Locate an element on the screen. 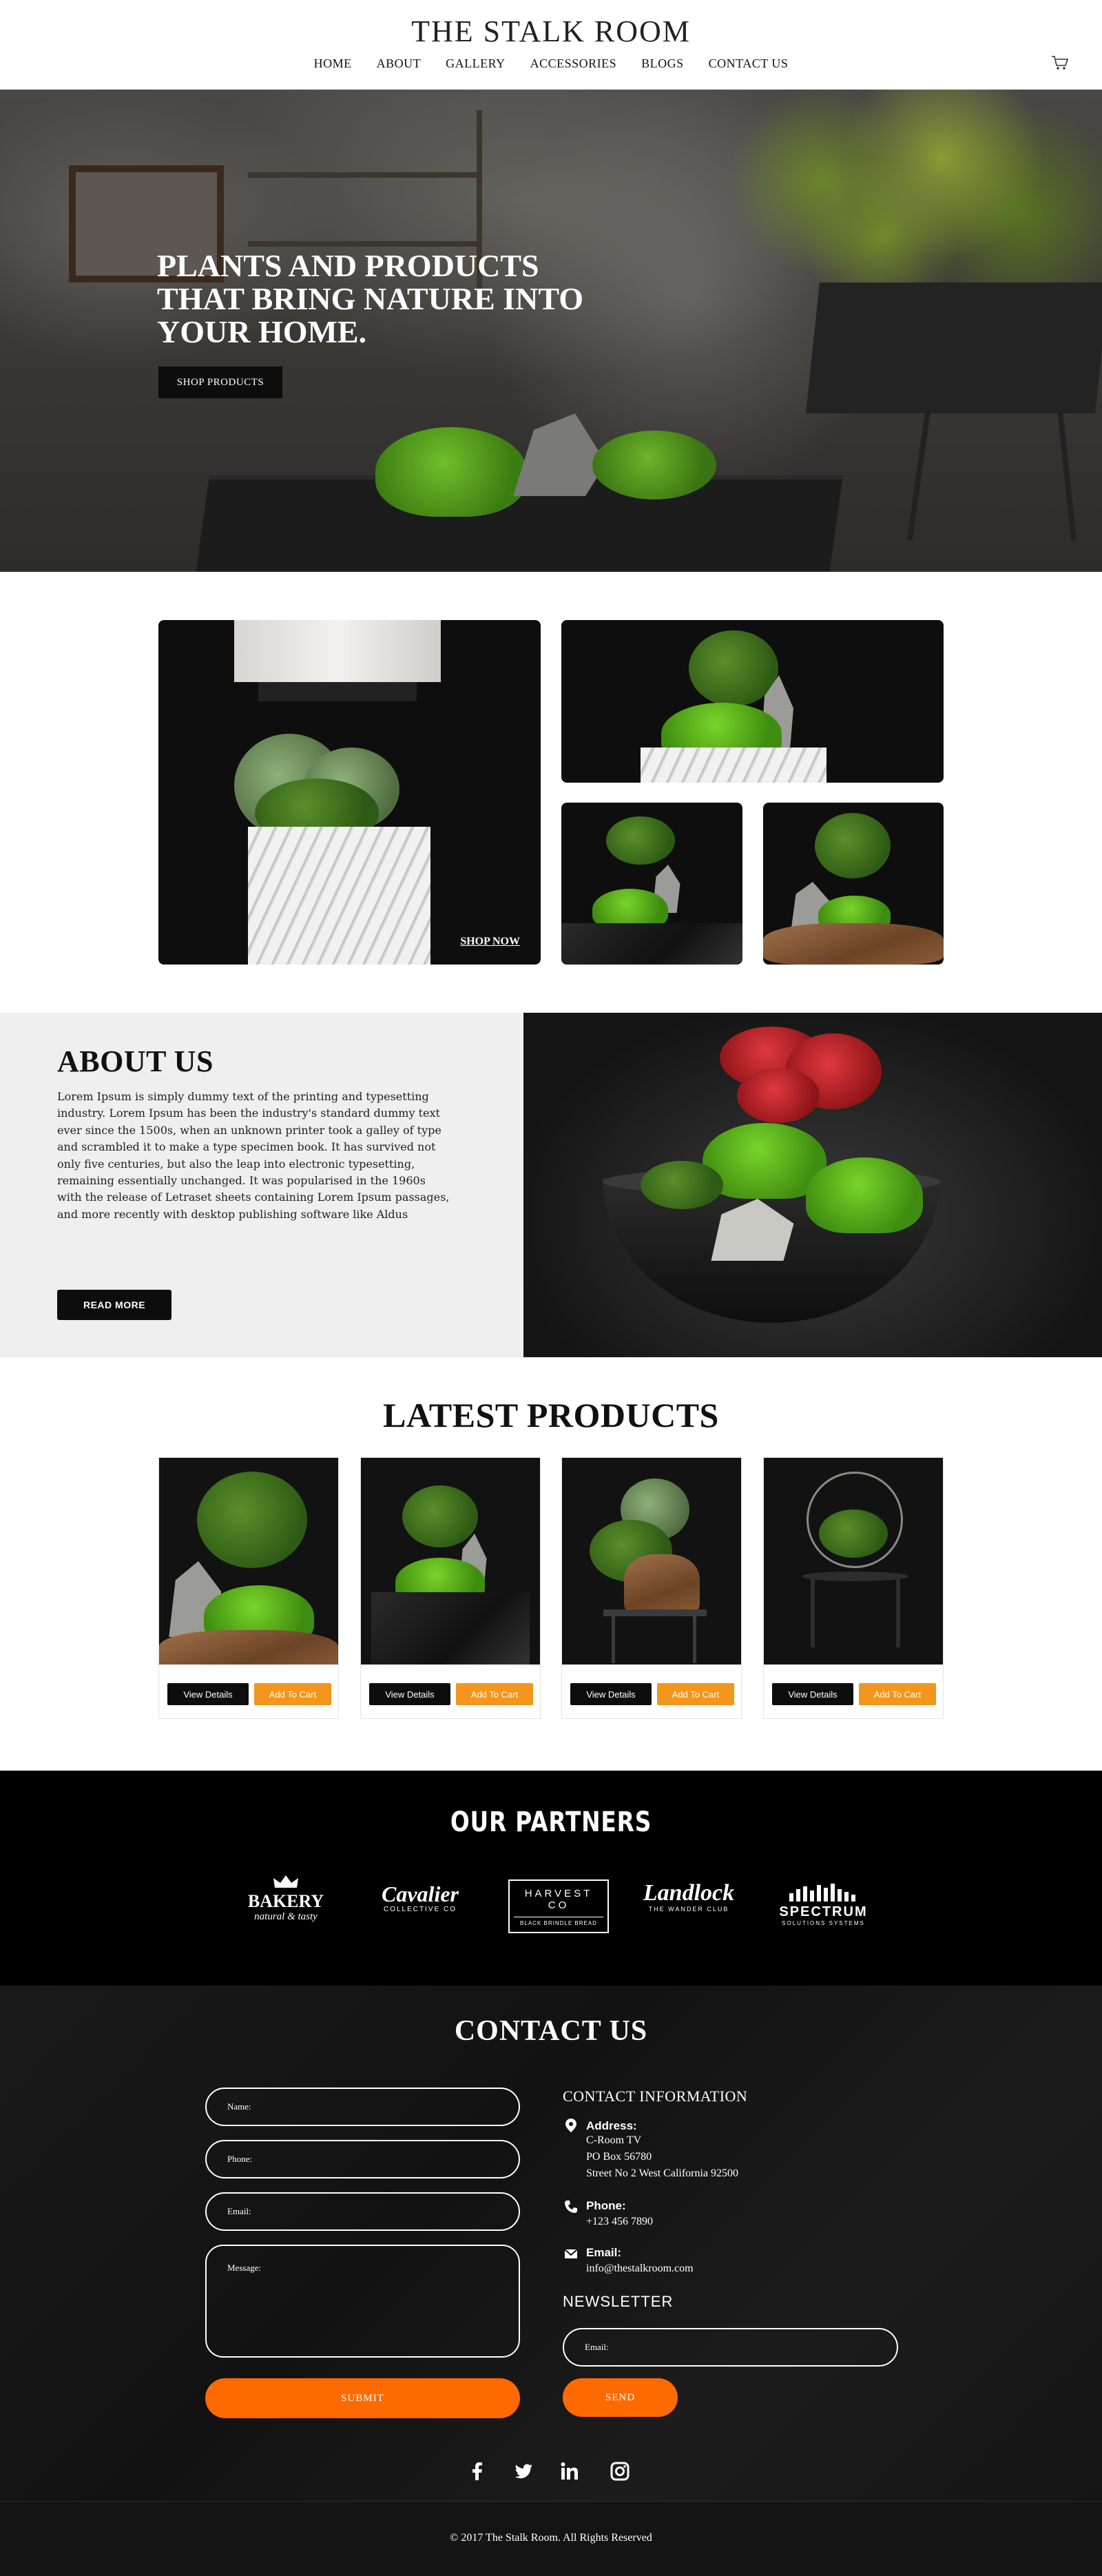  about-image is located at coordinates (812, 1185).